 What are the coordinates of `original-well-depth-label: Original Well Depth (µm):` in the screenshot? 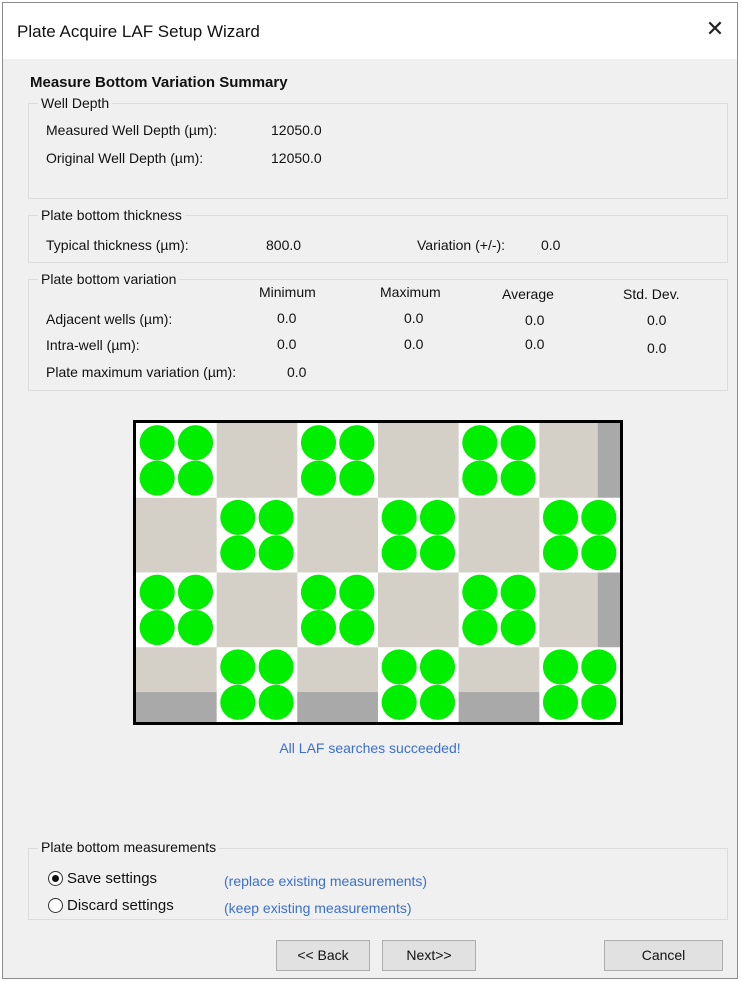 It's located at (125, 158).